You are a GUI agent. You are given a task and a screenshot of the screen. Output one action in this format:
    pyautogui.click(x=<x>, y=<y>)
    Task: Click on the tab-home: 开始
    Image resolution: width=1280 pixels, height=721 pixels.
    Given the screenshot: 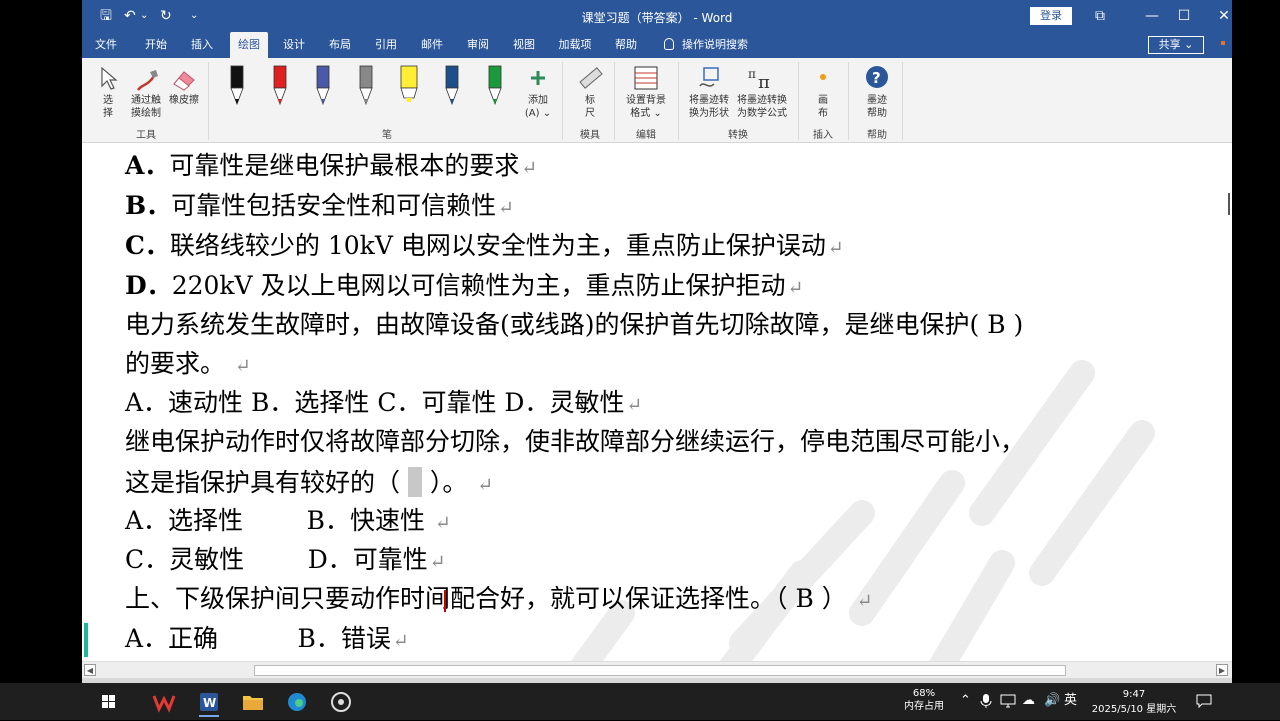 What is the action you would take?
    pyautogui.click(x=156, y=45)
    